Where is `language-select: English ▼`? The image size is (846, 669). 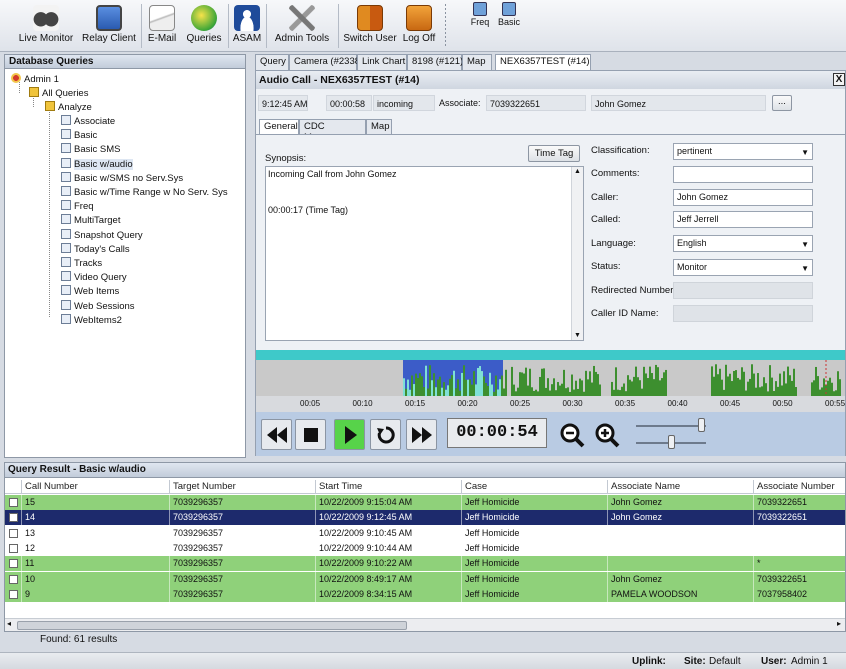
language-select: English ▼ is located at coordinates (743, 243).